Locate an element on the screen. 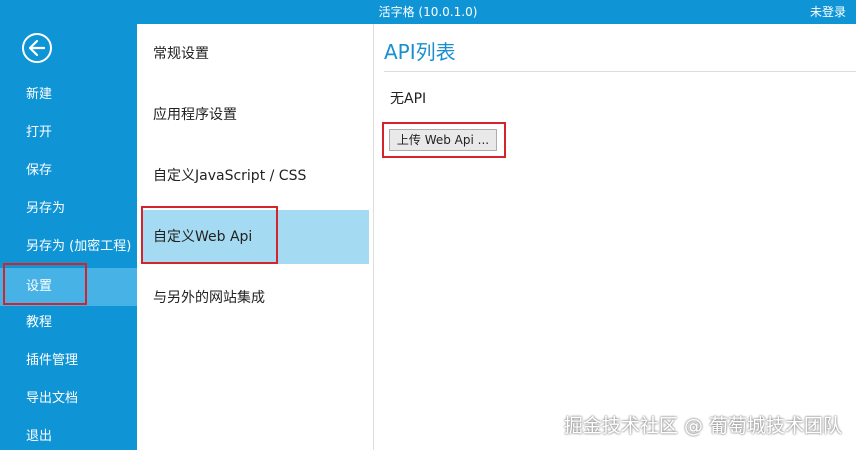  watermark-text: 掘金技术社区 @ 葡萄城技术团队 is located at coordinates (702, 426).